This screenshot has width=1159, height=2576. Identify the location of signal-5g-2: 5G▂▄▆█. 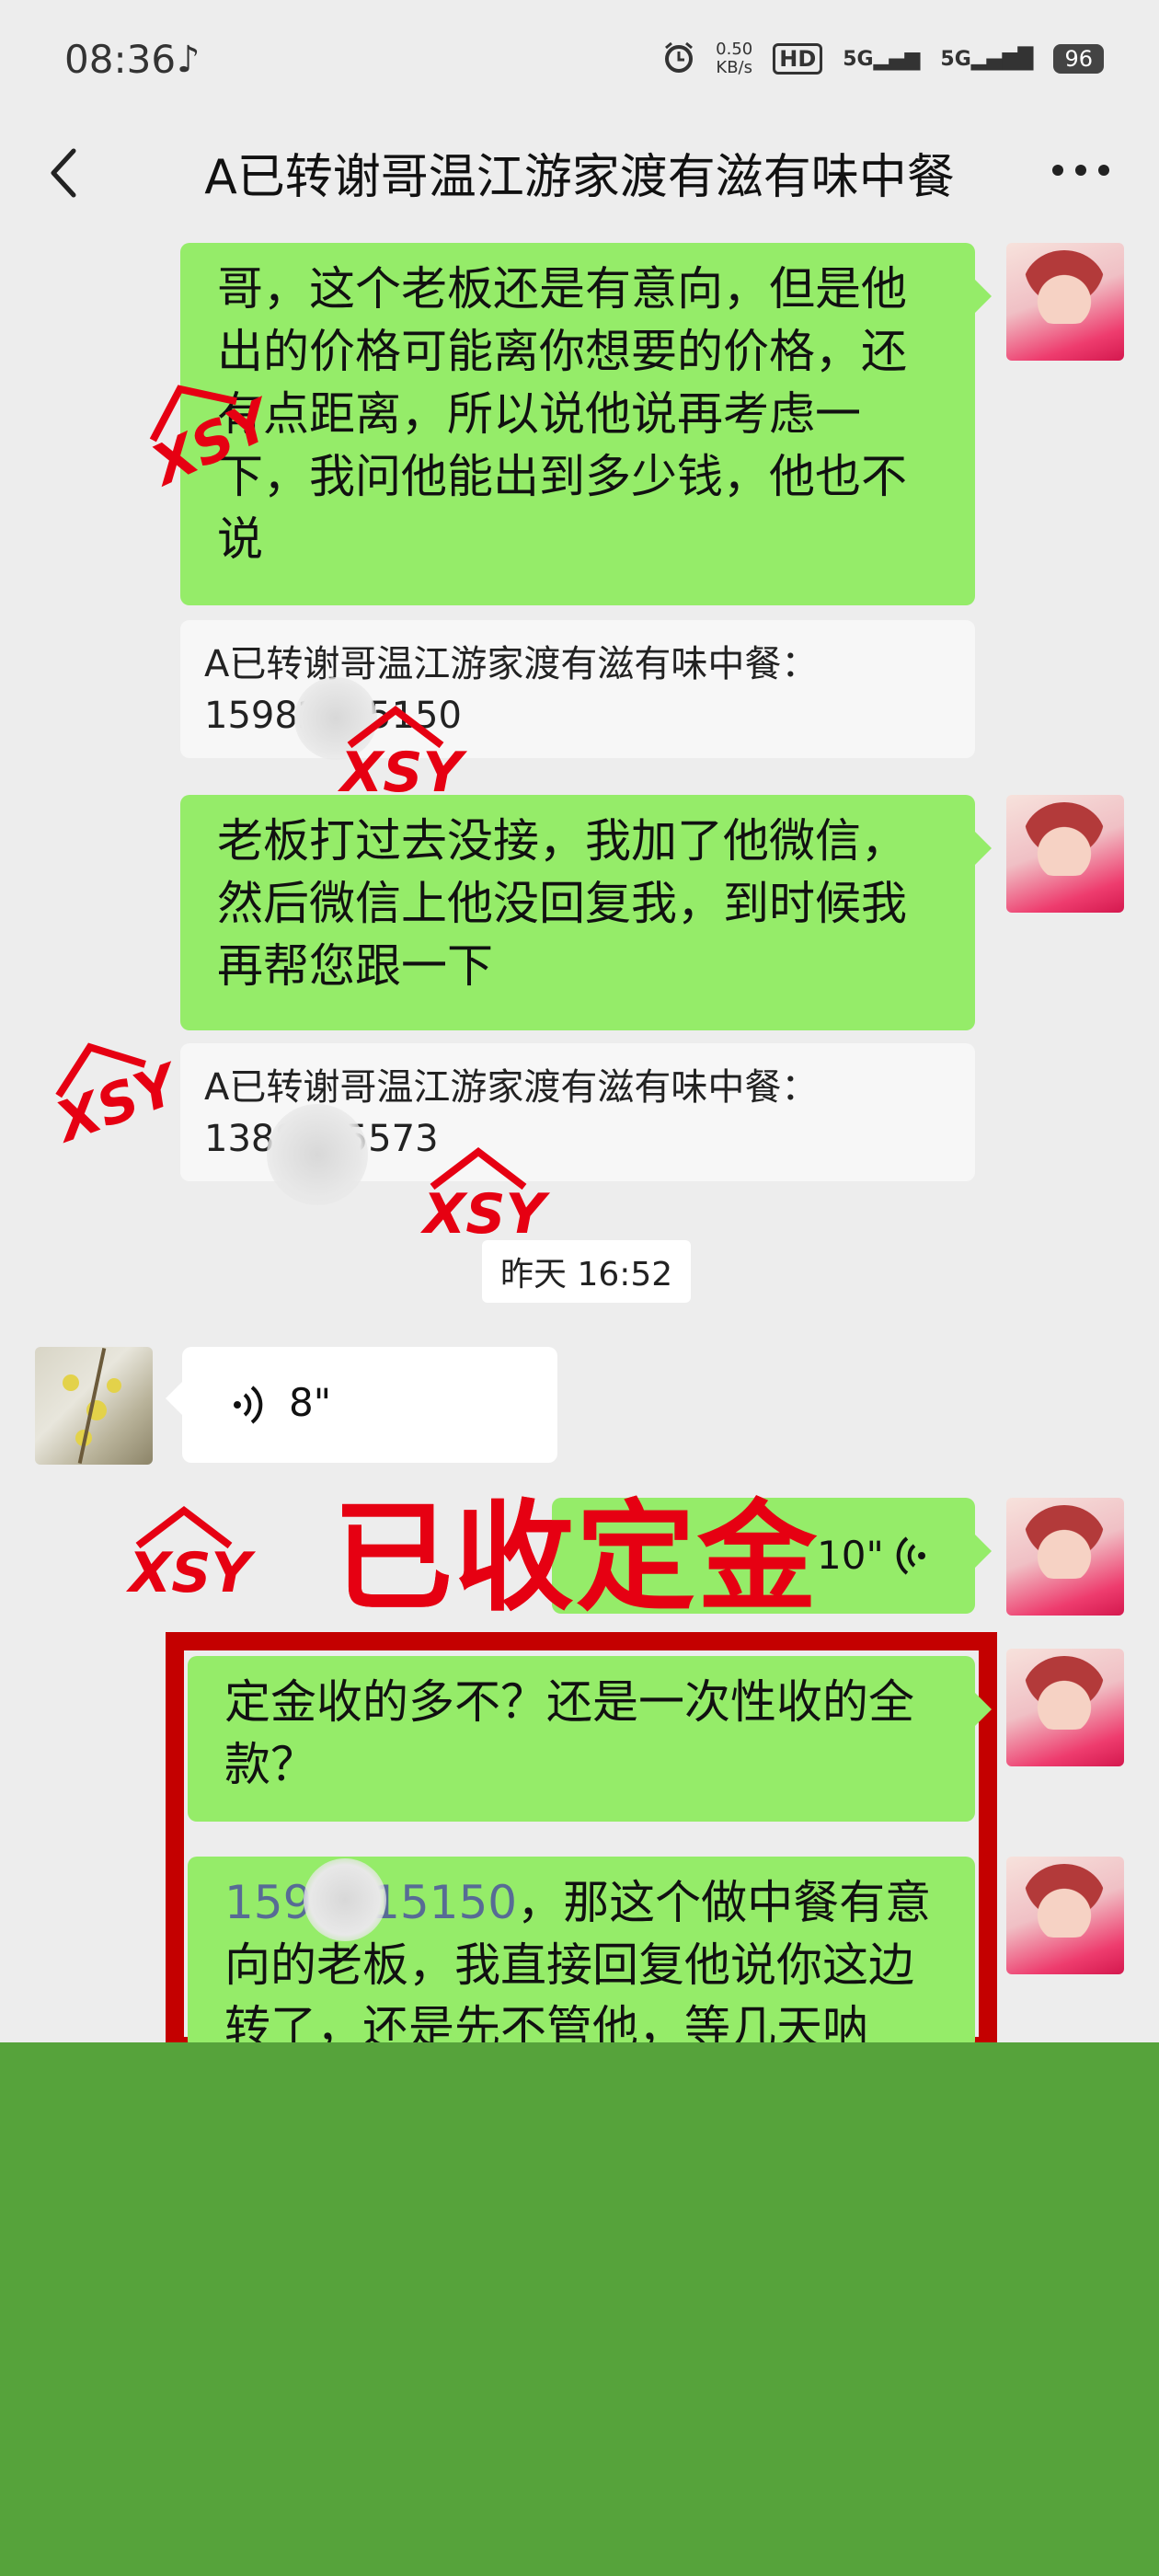
(987, 59).